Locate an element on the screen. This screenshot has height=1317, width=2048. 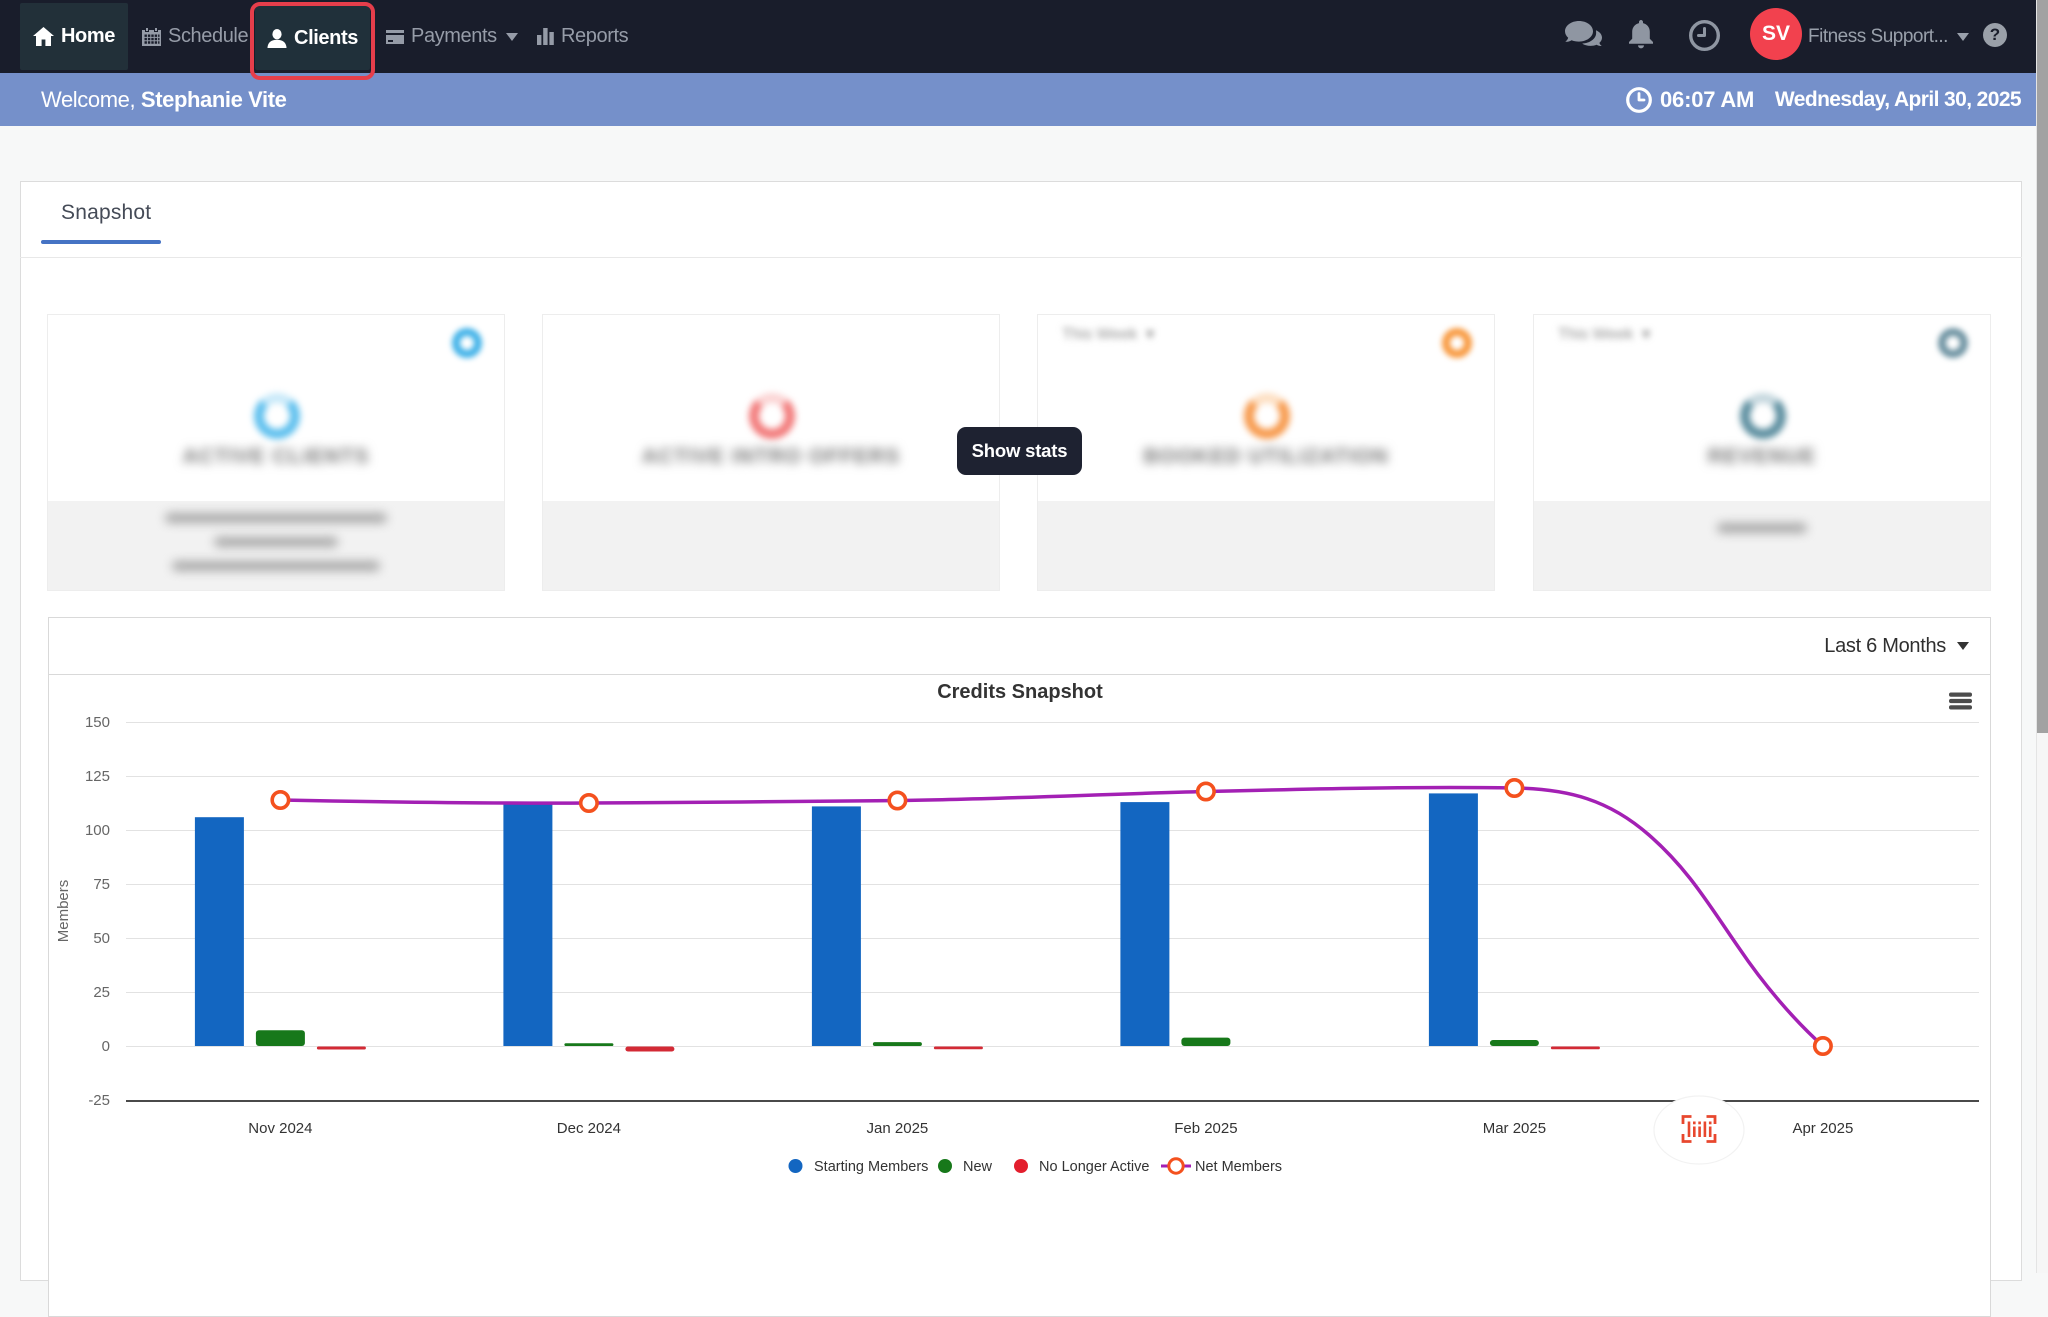
svg-text: 50 is located at coordinates (101, 938).